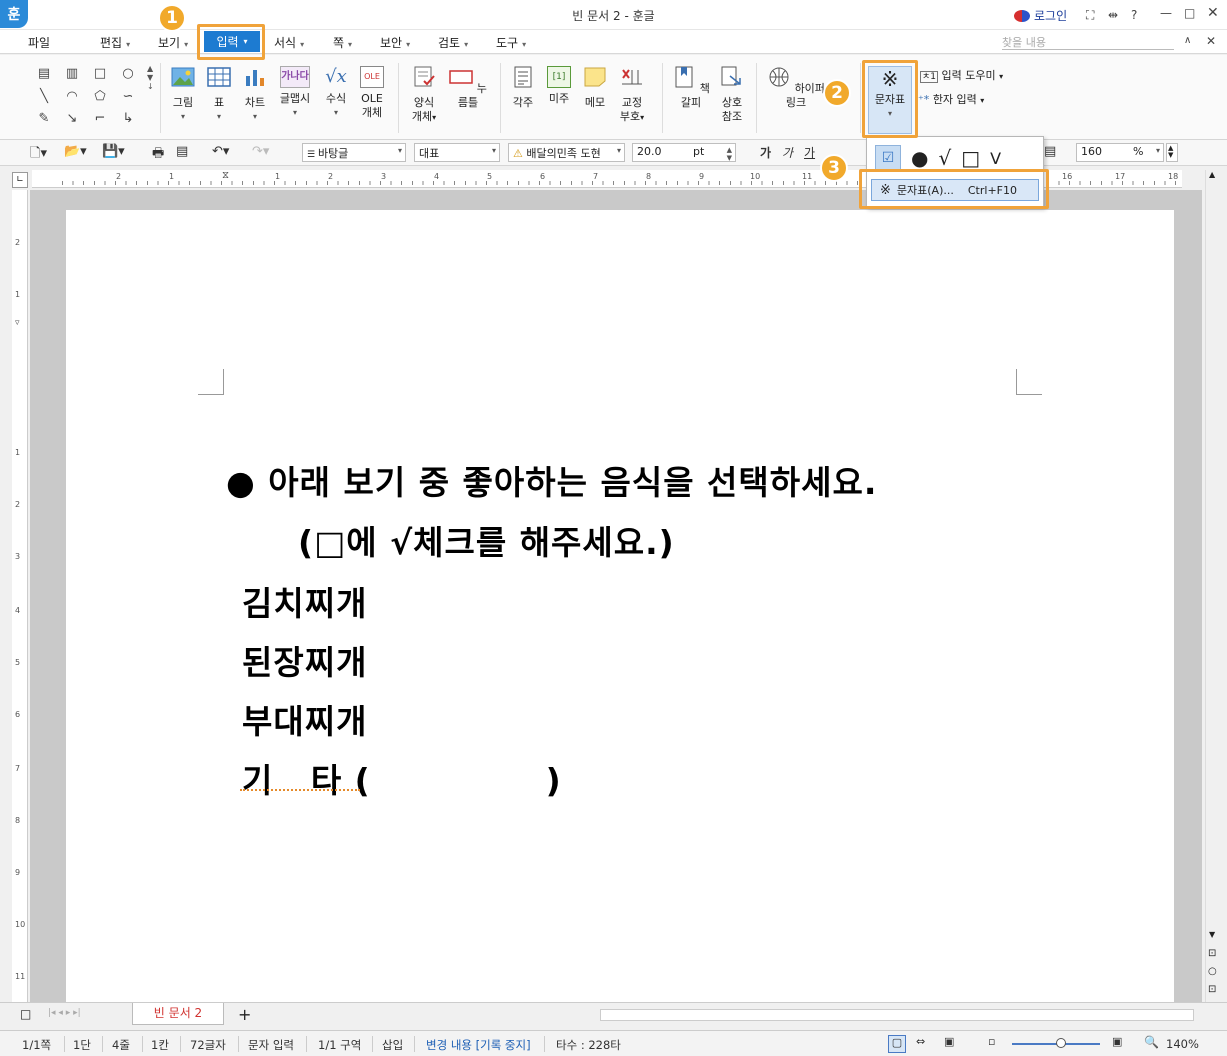  Describe the element at coordinates (1120, 152) in the screenshot. I see `zoom-select: 160% ▾` at that location.